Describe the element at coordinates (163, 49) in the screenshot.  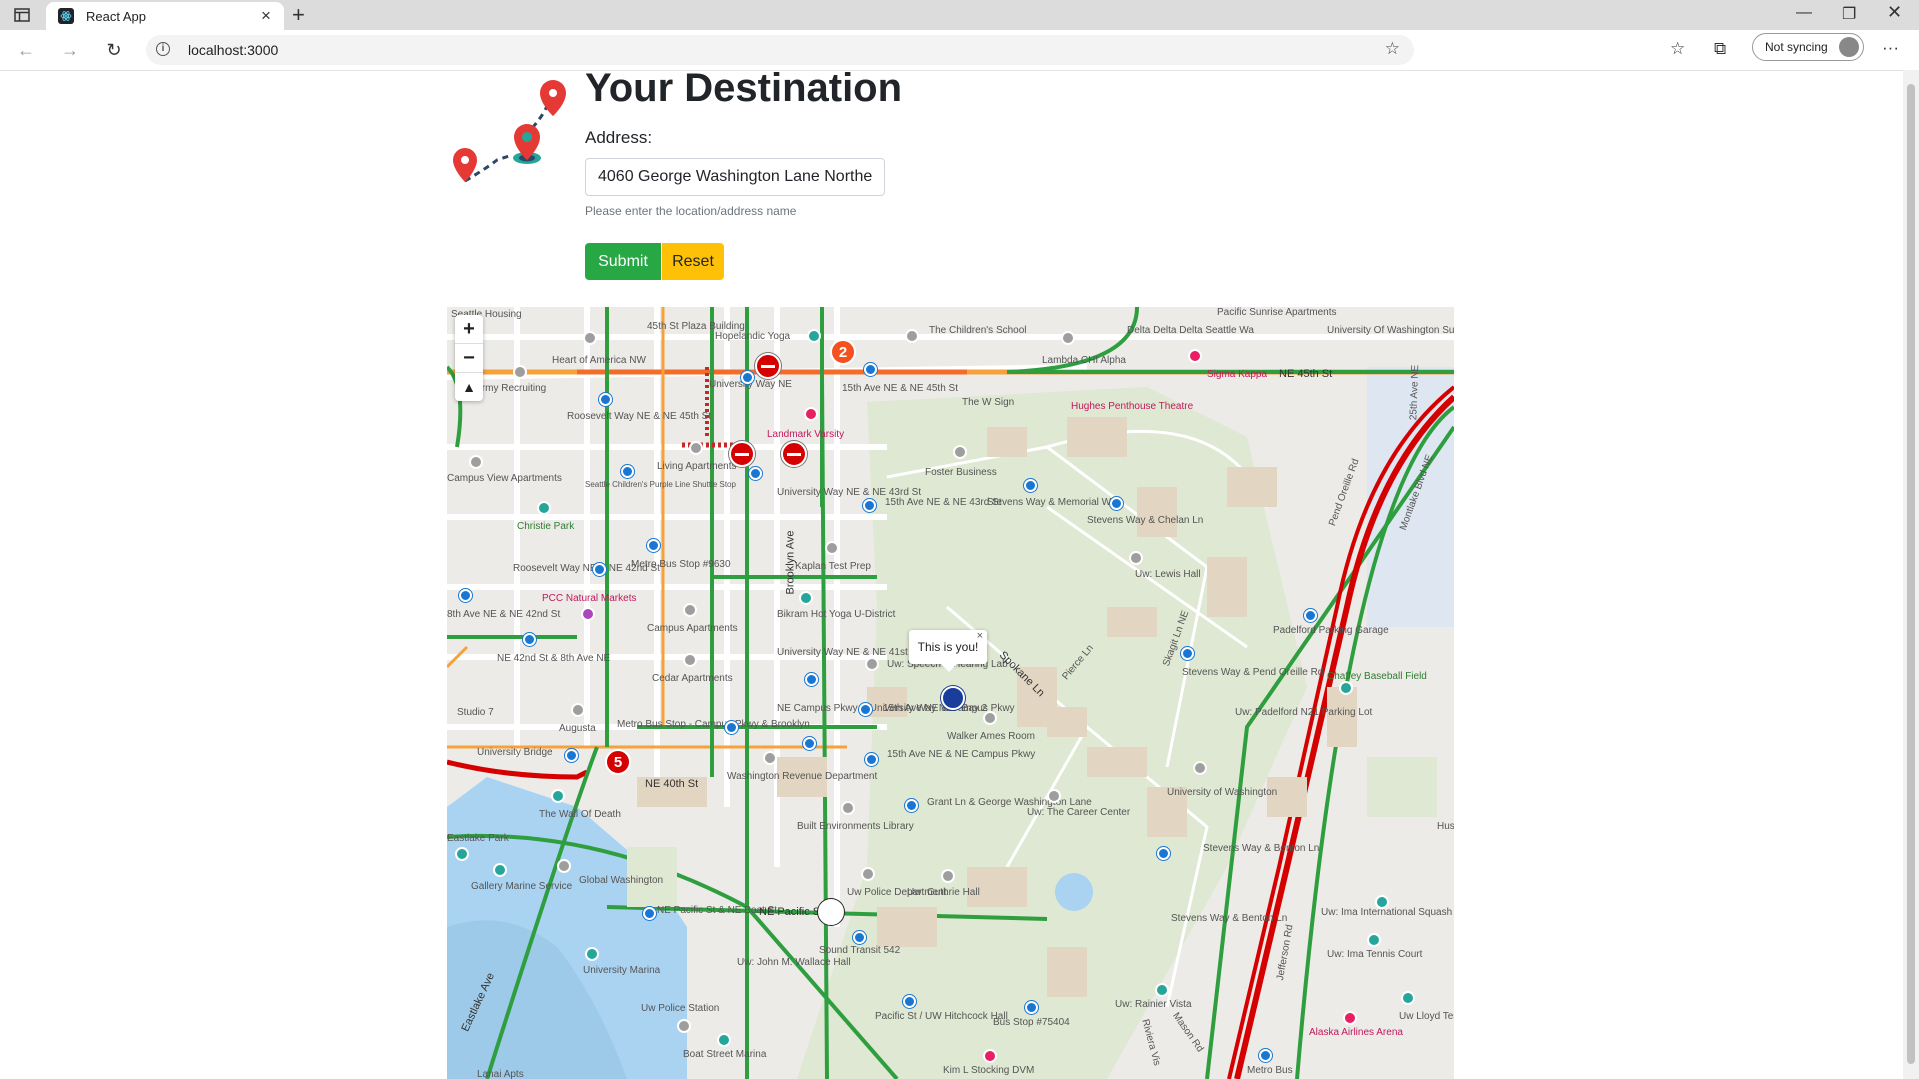
I see `site-info-icon: i` at that location.